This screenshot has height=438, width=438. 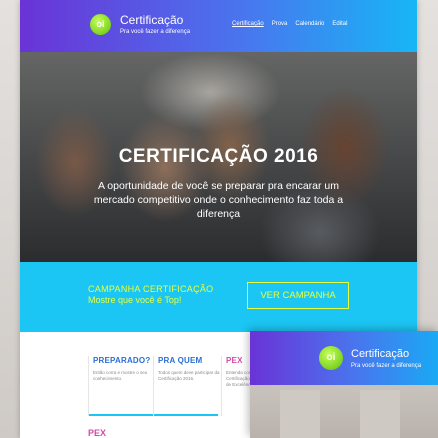 What do you see at coordinates (97, 433) in the screenshot?
I see `pex-section-title: PEX` at bounding box center [97, 433].